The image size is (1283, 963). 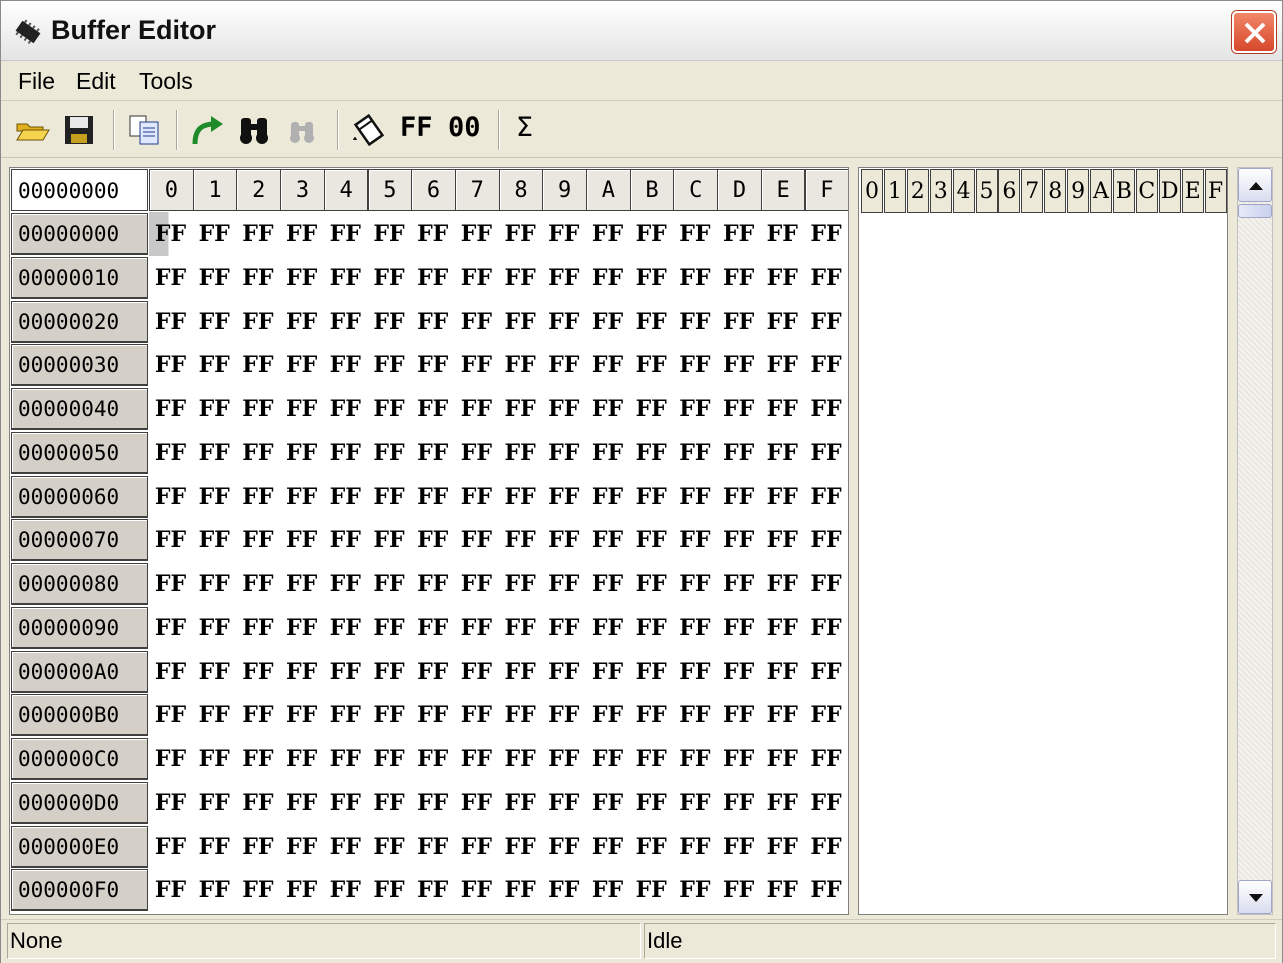 What do you see at coordinates (1255, 185) in the screenshot?
I see `scroll-up-button` at bounding box center [1255, 185].